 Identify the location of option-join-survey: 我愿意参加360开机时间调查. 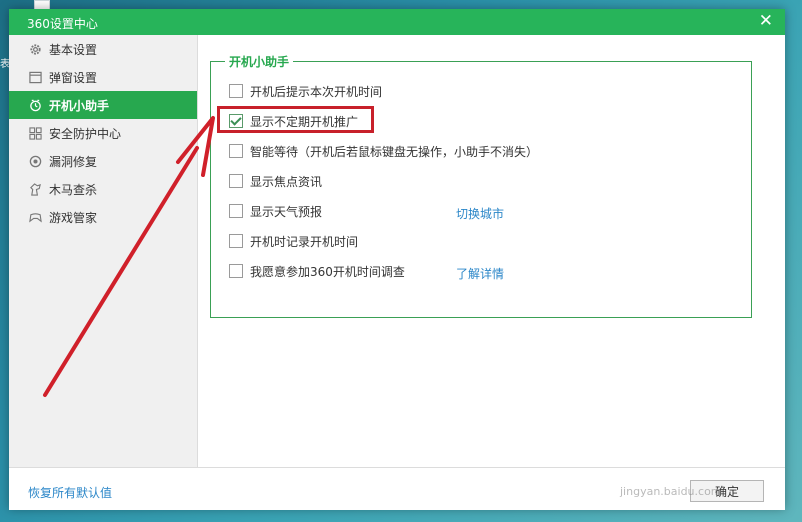
(317, 271).